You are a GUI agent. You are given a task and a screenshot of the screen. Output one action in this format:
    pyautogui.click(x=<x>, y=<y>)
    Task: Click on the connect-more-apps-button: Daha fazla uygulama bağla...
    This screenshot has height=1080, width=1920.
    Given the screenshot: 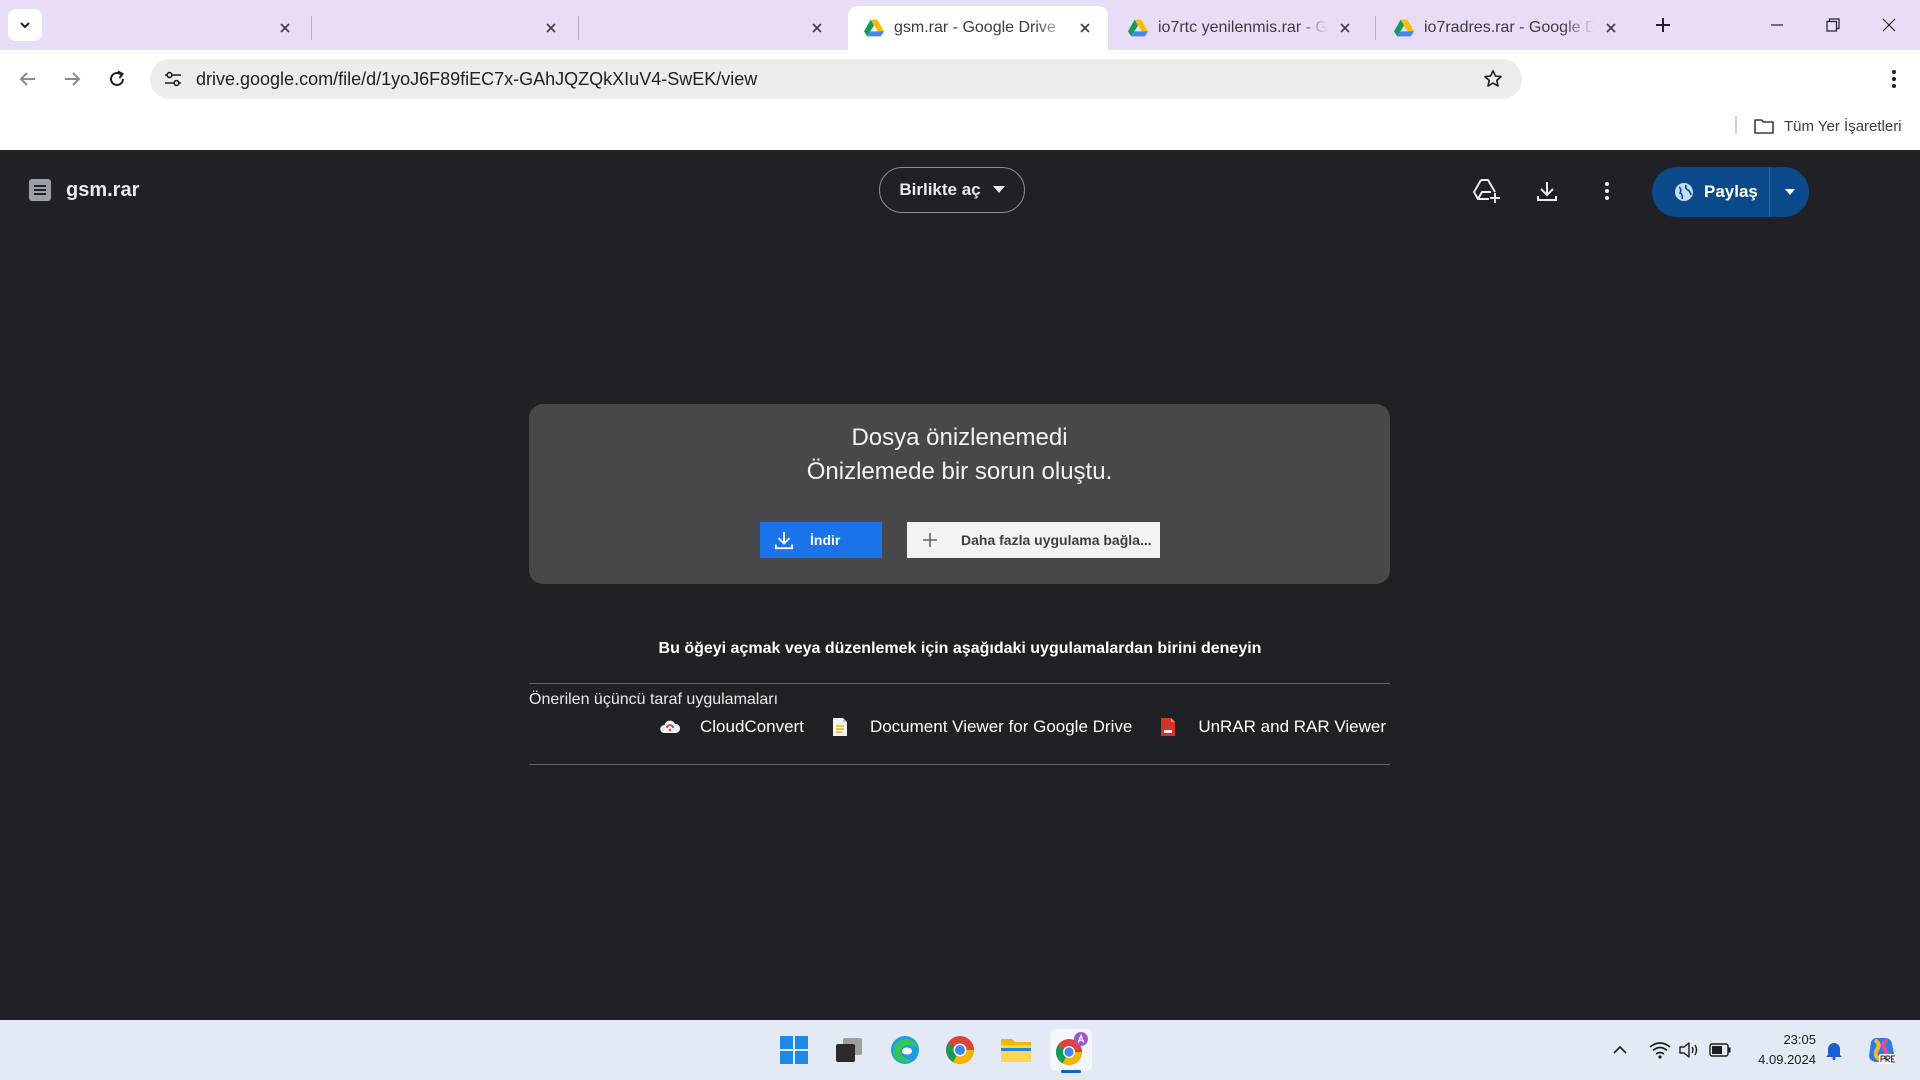 What is the action you would take?
    pyautogui.click(x=1033, y=540)
    